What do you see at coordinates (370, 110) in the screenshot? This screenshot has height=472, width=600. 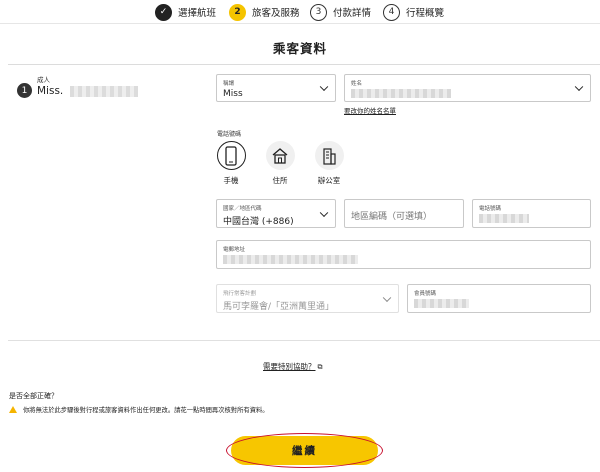 I see `change-name-link: 要改你的姓名名單` at bounding box center [370, 110].